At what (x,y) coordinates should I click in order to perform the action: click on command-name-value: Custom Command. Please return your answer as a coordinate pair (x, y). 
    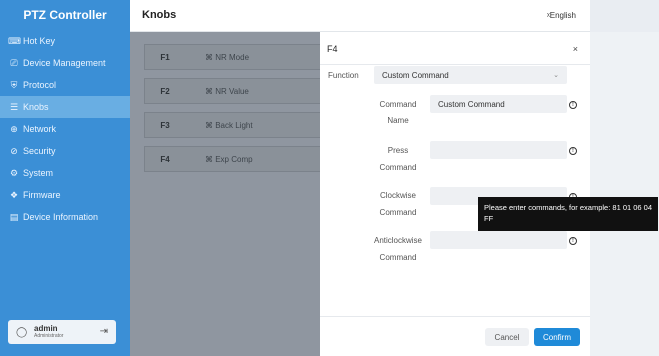
    Looking at the image, I should click on (471, 104).